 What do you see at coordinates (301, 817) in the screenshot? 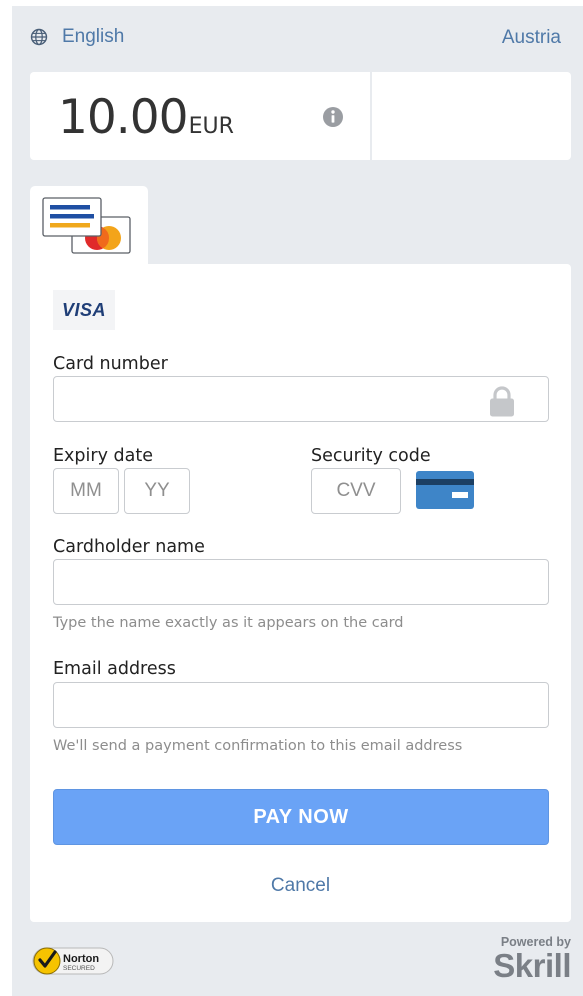
I see `pay-now-button: PAY NOW` at bounding box center [301, 817].